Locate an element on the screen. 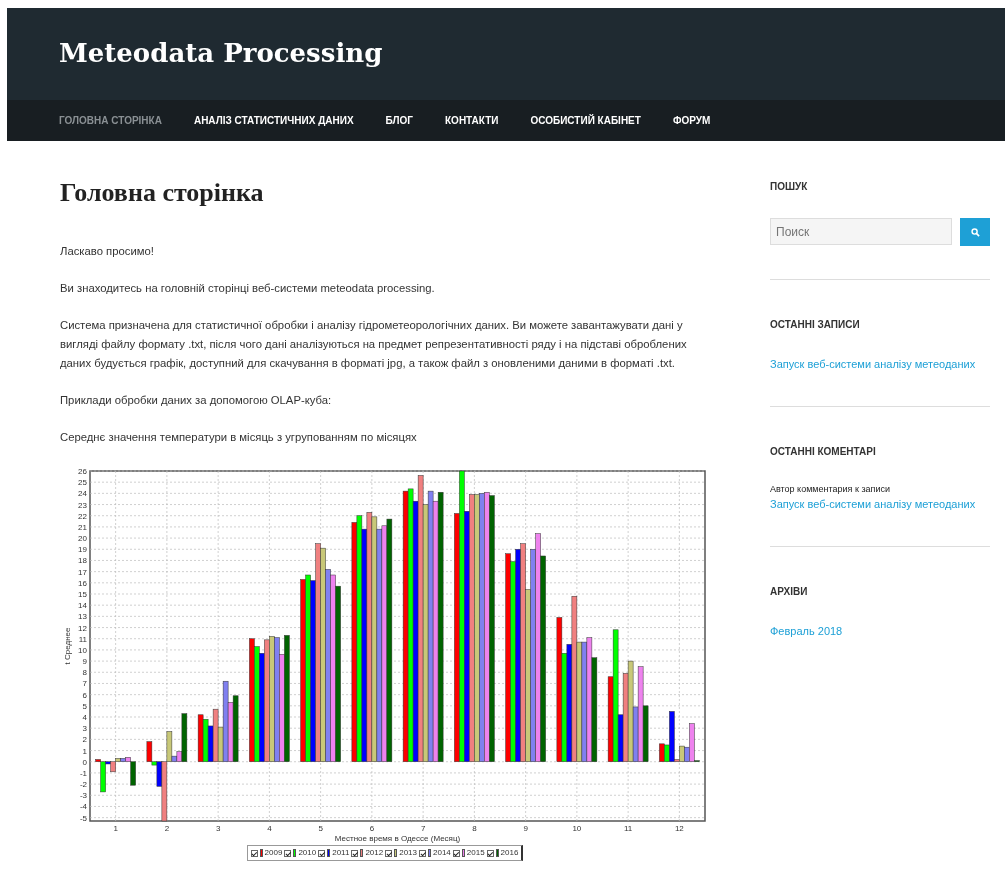 The height and width of the screenshot is (884, 1005). legend-label: 2009 is located at coordinates (273, 853).